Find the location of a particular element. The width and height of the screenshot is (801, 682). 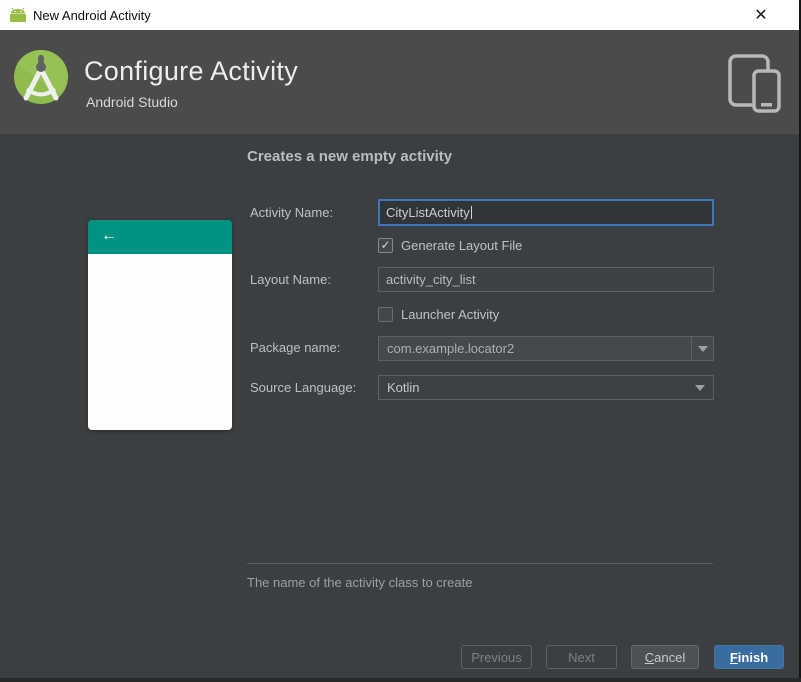

wizard-step-title: Configure Activity is located at coordinates (191, 71).